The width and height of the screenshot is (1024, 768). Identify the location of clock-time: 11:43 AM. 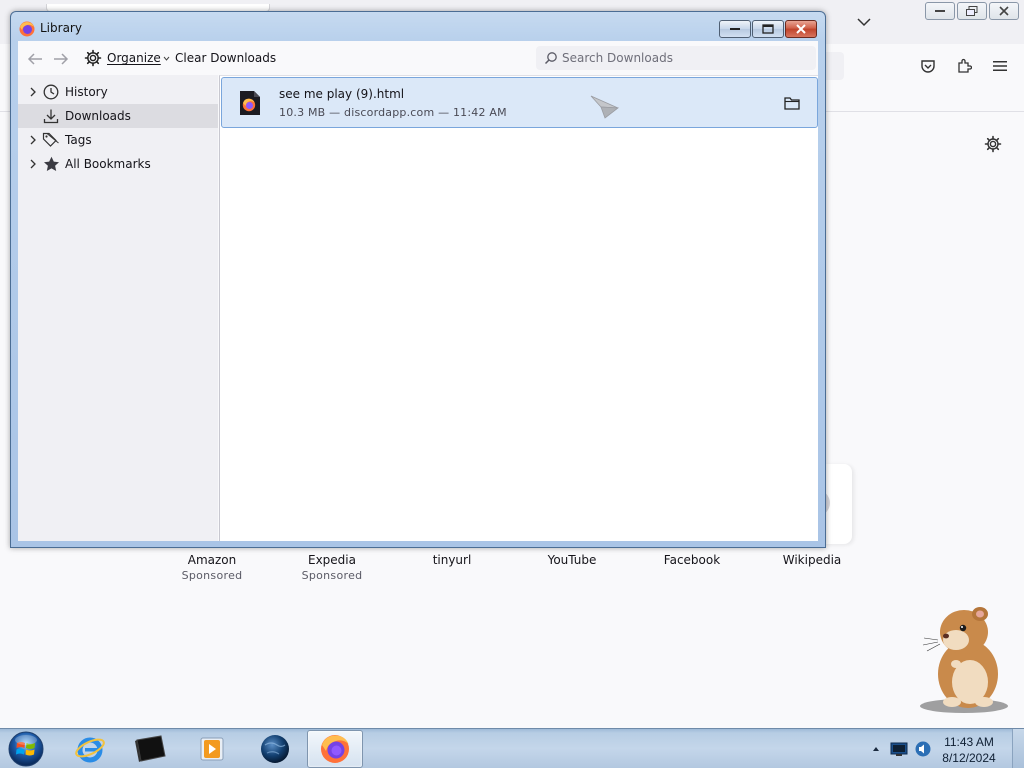
(969, 742).